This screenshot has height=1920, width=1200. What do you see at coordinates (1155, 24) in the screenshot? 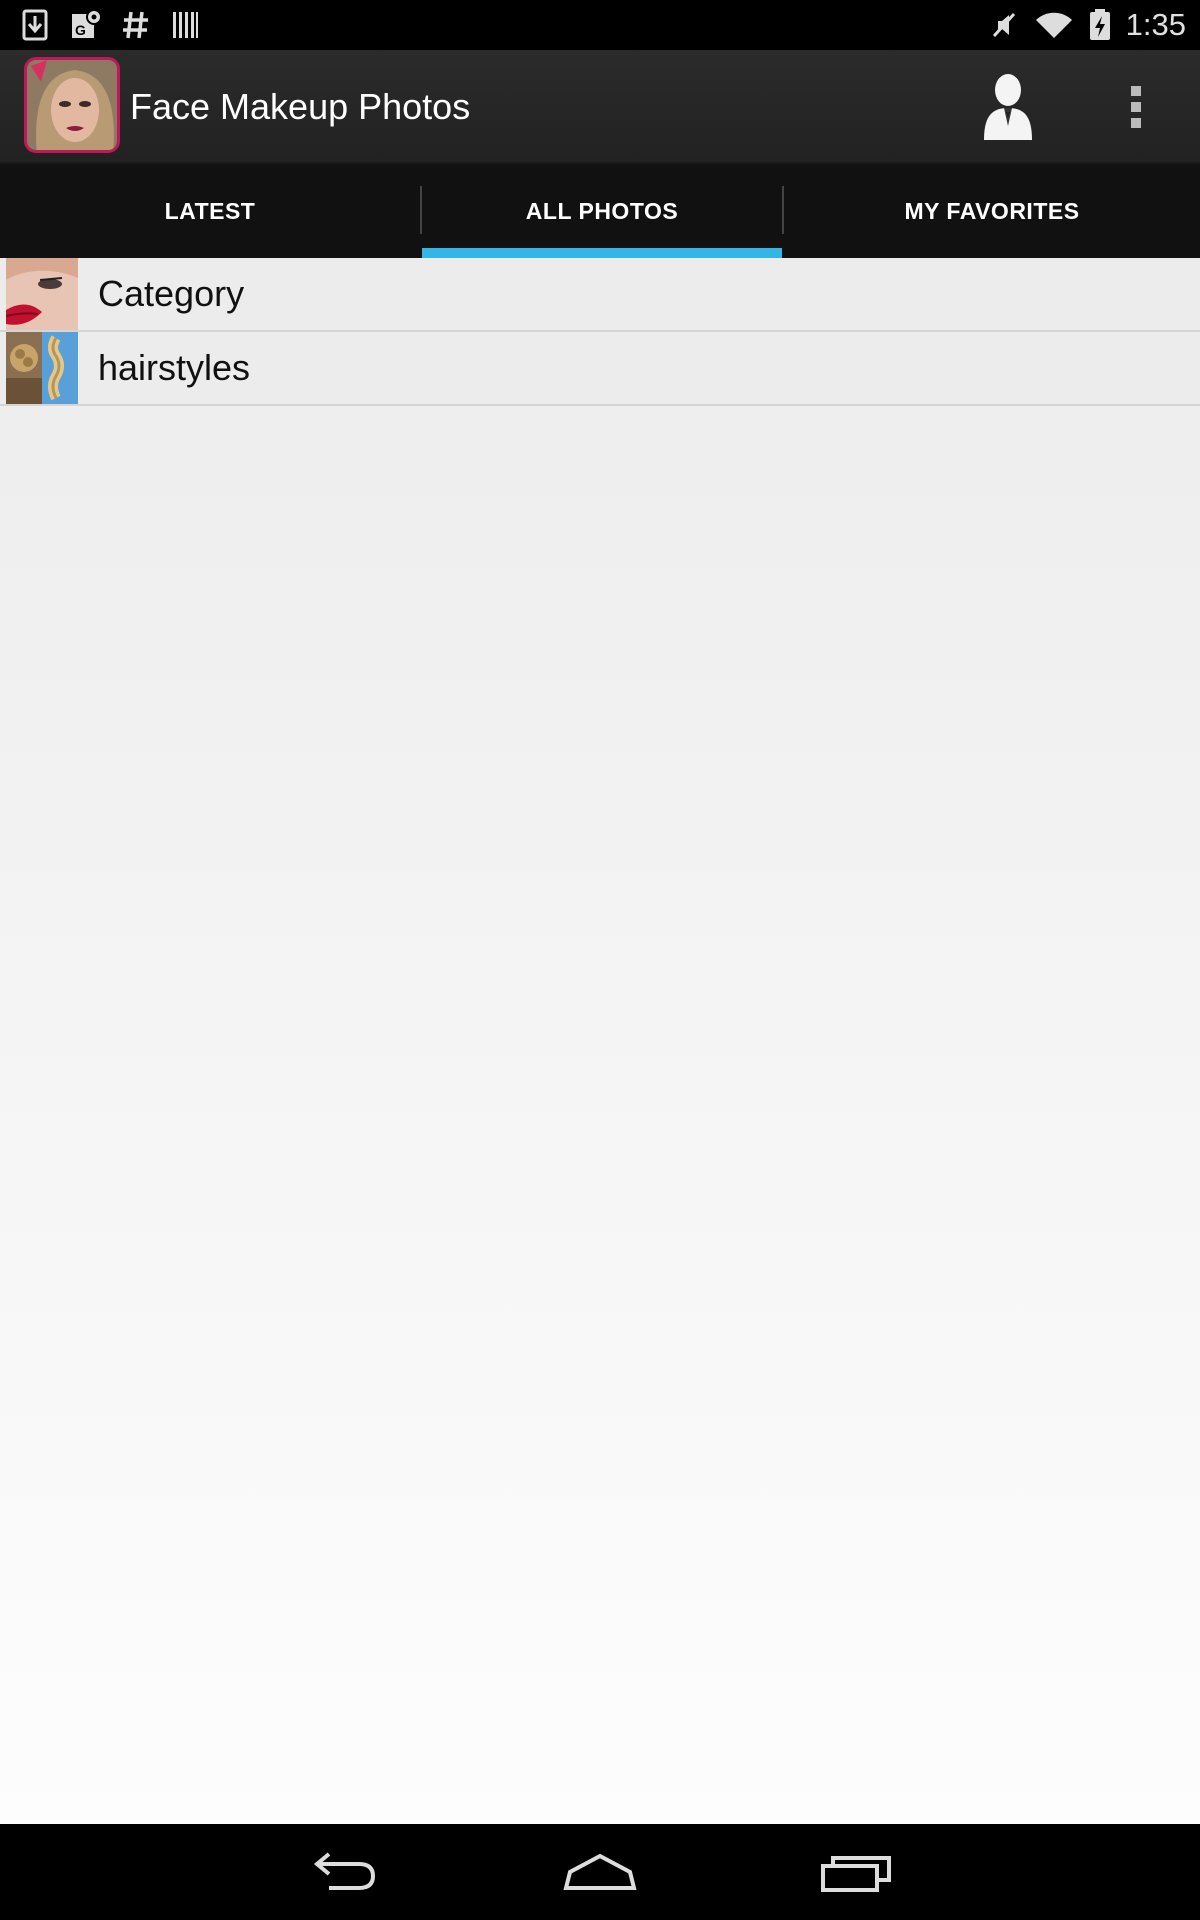
I see `clock: 1:35` at bounding box center [1155, 24].